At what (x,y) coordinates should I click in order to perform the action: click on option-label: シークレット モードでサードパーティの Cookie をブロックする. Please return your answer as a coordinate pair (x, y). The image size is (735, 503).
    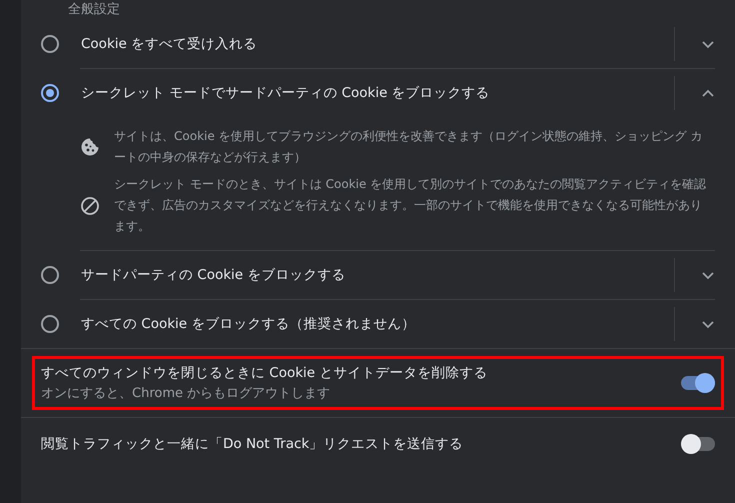
    Looking at the image, I should click on (286, 93).